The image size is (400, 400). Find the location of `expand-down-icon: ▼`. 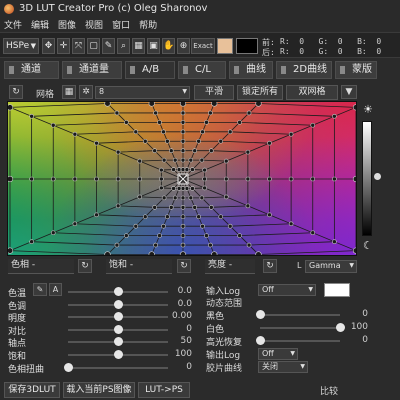

expand-down-icon: ▼ is located at coordinates (349, 92).